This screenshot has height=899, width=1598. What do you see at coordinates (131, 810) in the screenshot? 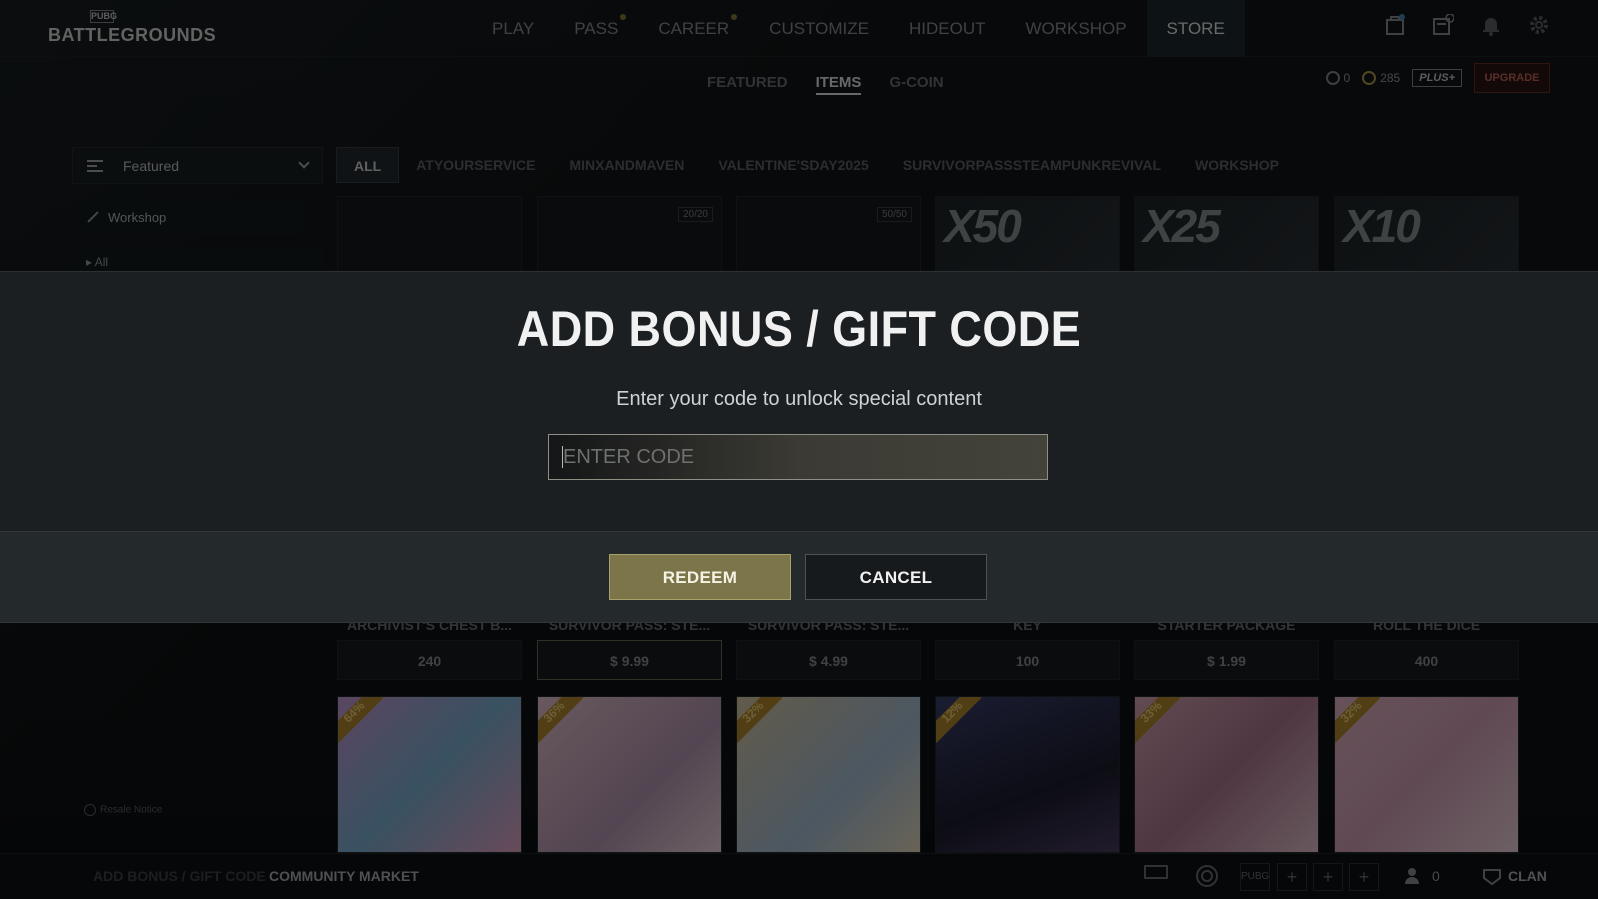
I see `resale-notice-label: Resale Notice` at bounding box center [131, 810].